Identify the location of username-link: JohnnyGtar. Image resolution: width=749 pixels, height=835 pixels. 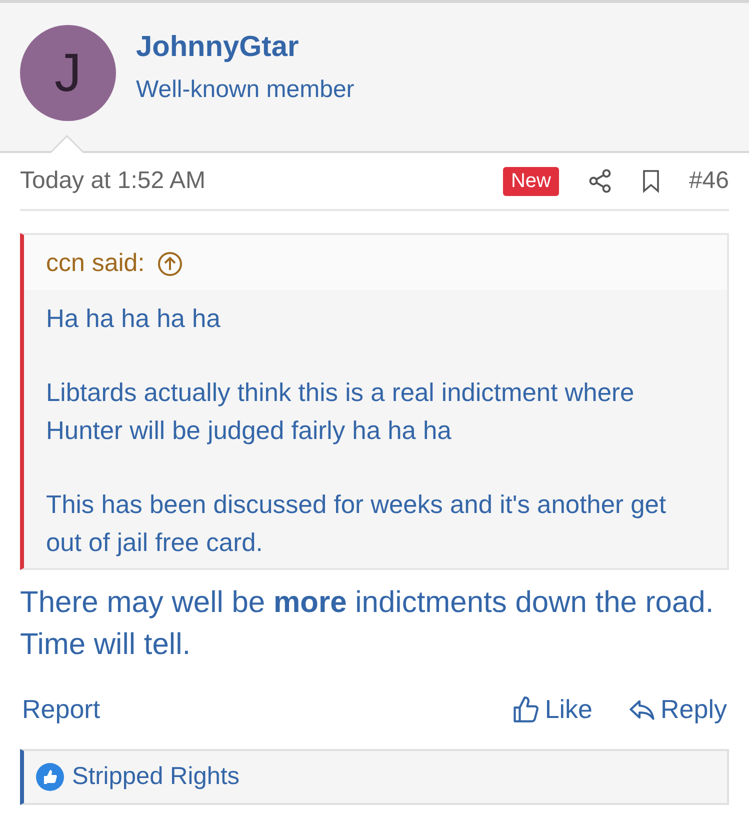
(245, 47).